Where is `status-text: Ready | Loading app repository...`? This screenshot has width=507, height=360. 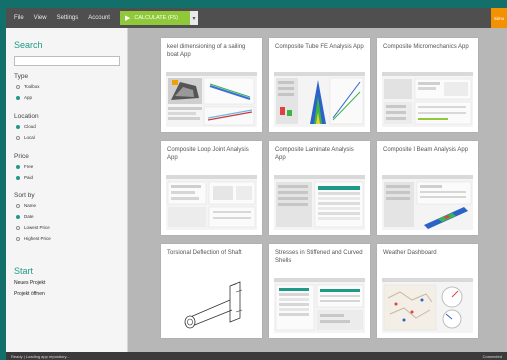 status-text: Ready | Loading app repository... is located at coordinates (40, 356).